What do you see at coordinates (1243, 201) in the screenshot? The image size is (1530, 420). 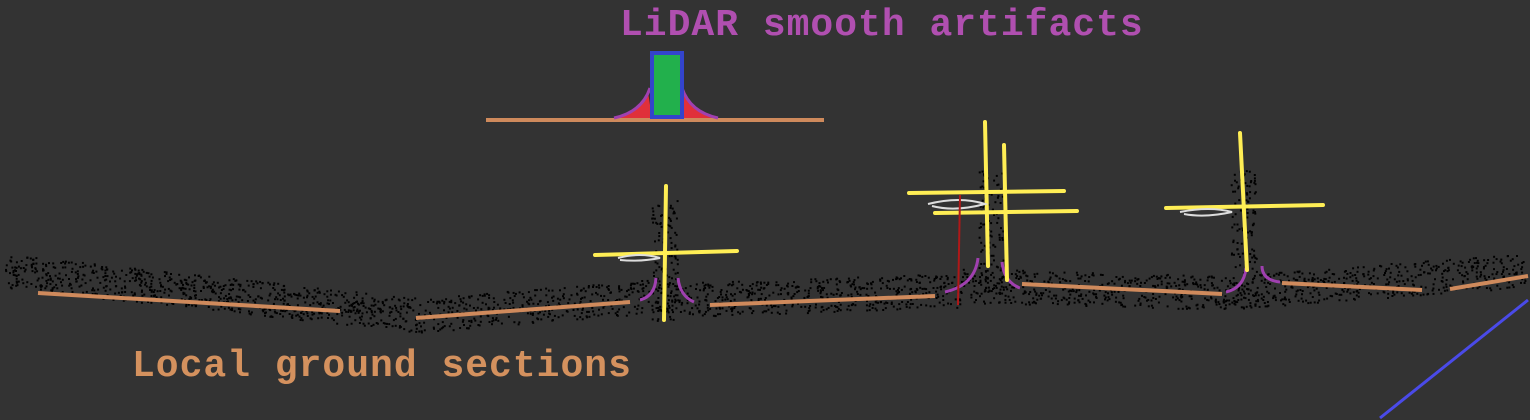 I see `pole-vertical` at bounding box center [1243, 201].